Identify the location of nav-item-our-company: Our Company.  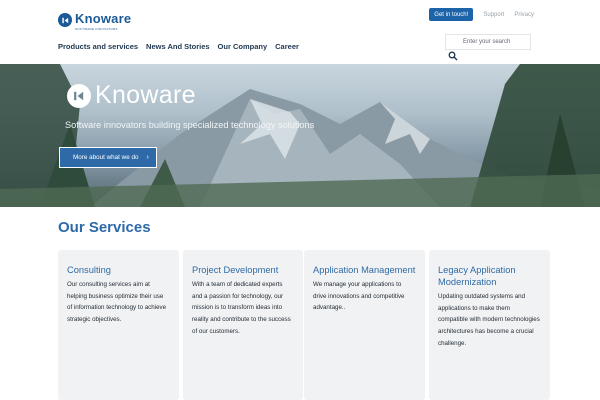
(243, 46).